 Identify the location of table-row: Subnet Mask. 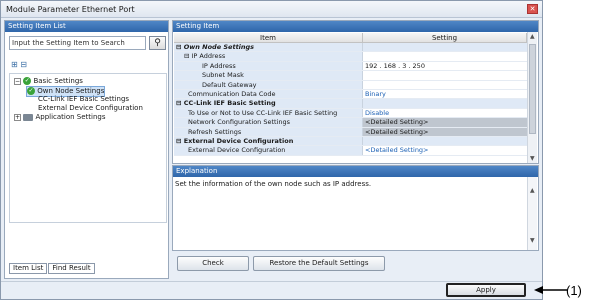
(350, 76).